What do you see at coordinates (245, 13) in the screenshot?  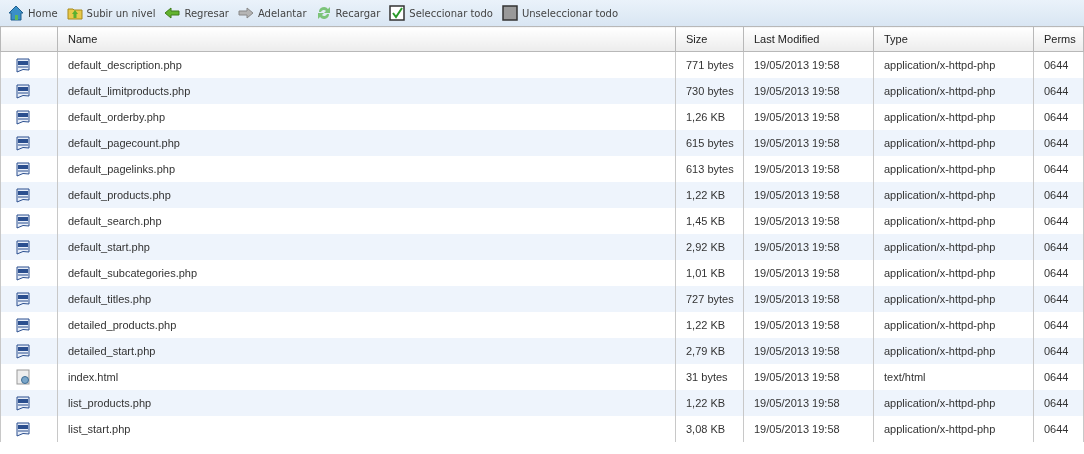 I see `right-arrow-icon` at bounding box center [245, 13].